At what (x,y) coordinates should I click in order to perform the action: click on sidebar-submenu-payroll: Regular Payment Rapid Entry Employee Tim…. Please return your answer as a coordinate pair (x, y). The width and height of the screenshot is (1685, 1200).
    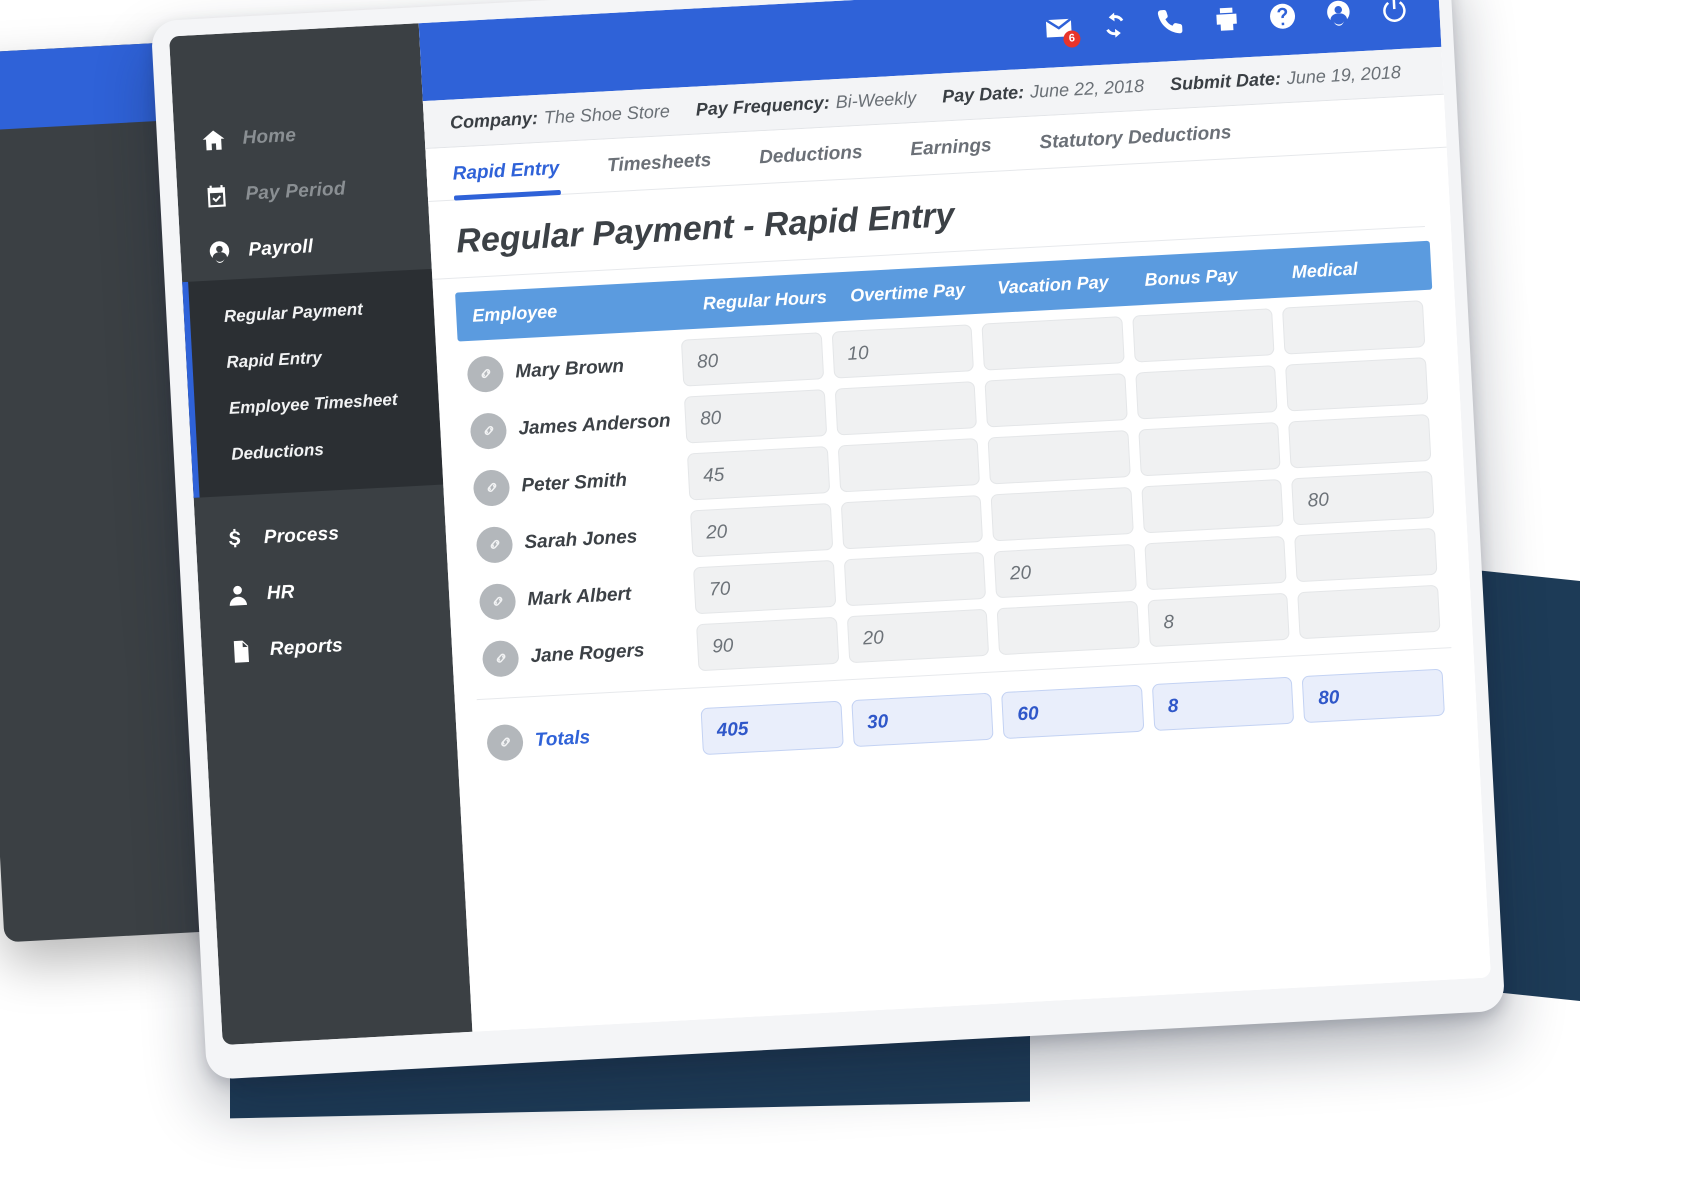
    Looking at the image, I should click on (313, 383).